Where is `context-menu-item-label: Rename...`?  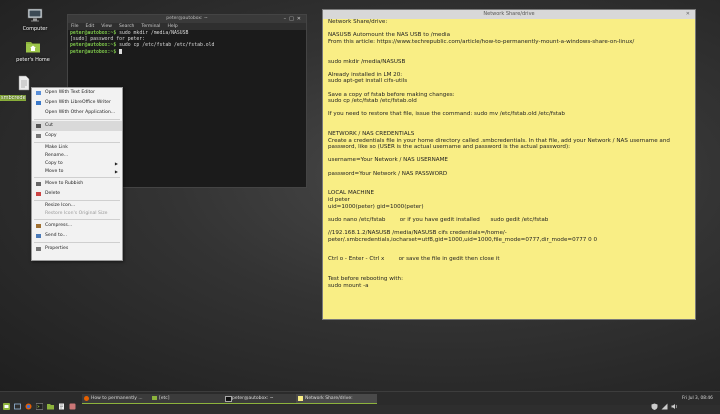
context-menu-item-label: Rename... is located at coordinates (57, 155).